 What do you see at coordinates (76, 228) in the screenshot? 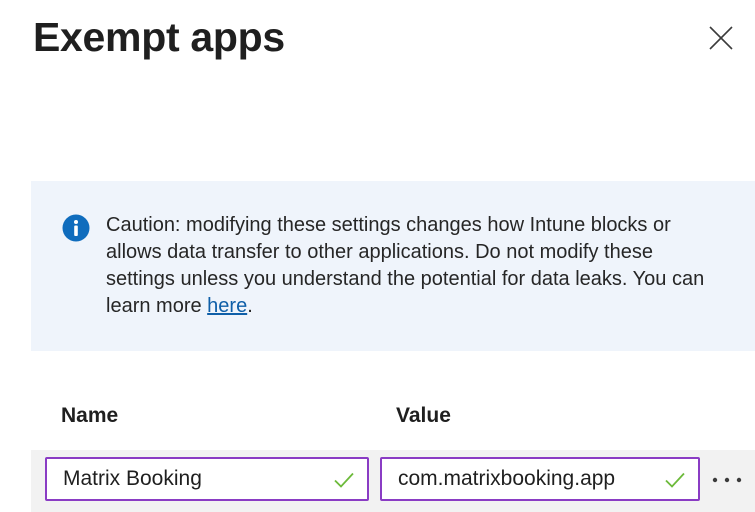
I see `info-icon` at bounding box center [76, 228].